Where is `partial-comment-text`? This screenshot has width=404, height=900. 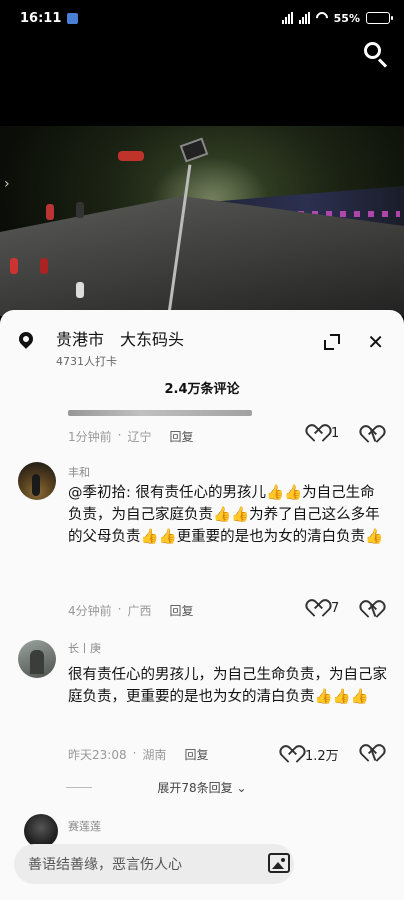
partial-comment-text is located at coordinates (160, 413).